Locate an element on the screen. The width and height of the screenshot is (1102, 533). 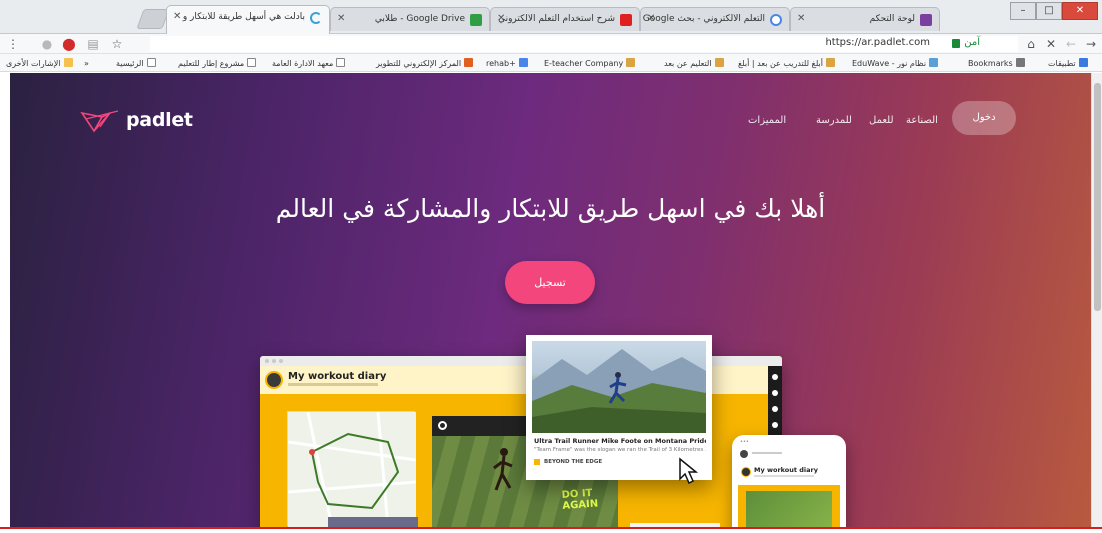
lock-icon is located at coordinates (956, 43).